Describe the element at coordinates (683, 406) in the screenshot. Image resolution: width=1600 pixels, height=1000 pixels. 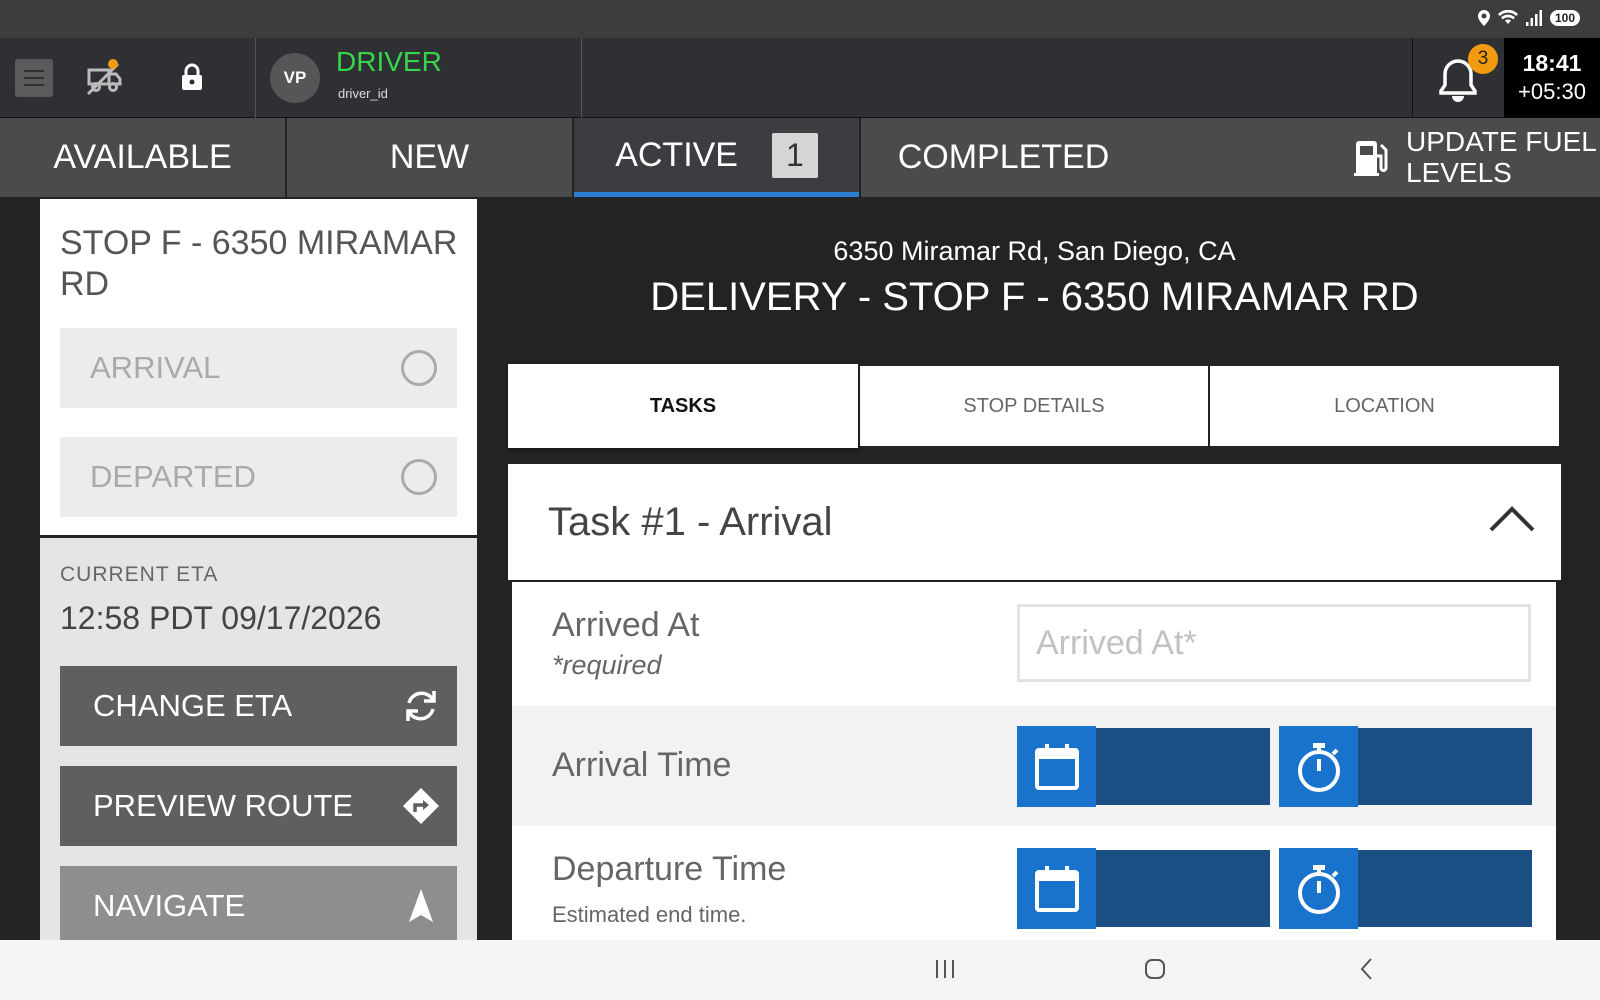
I see `tab-tasks: TASKS` at that location.